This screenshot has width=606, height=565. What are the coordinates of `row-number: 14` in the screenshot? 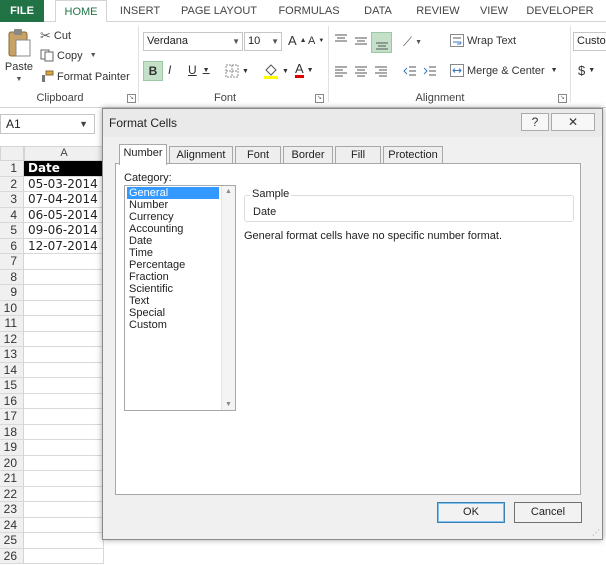 It's located at (12, 370).